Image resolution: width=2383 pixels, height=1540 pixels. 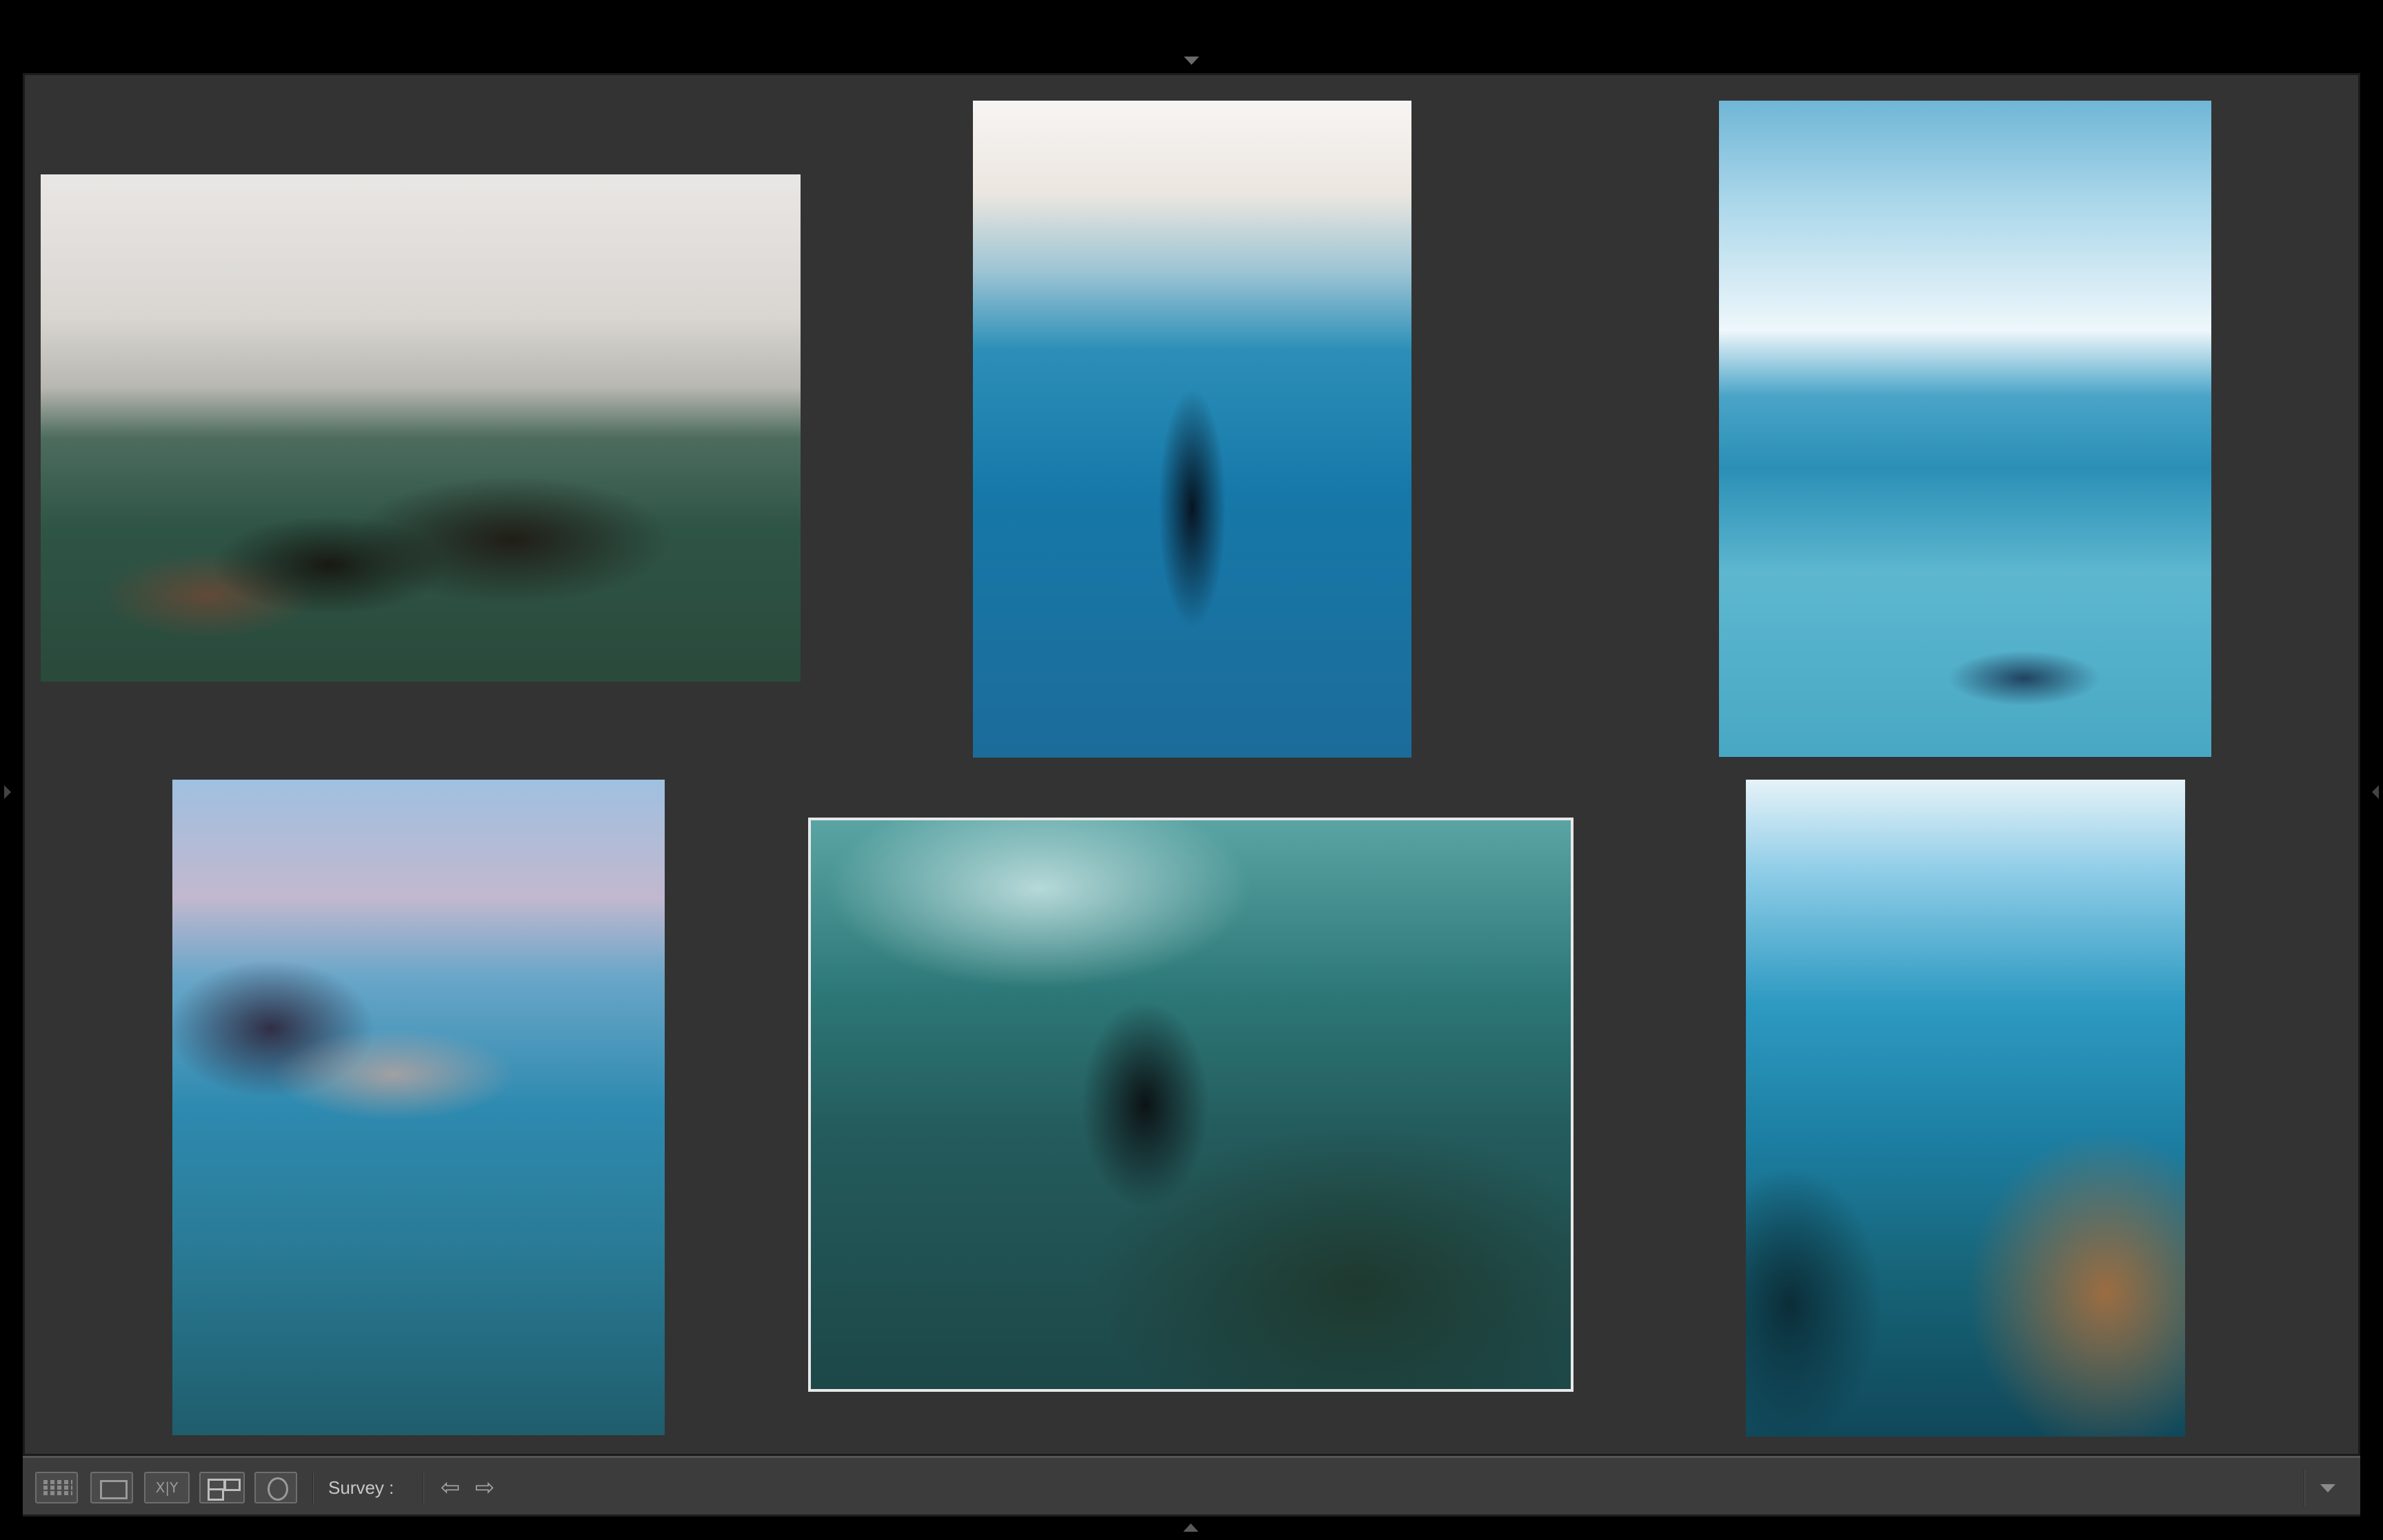 What do you see at coordinates (1965, 429) in the screenshot?
I see `photo-cell-diver-over-sand` at bounding box center [1965, 429].